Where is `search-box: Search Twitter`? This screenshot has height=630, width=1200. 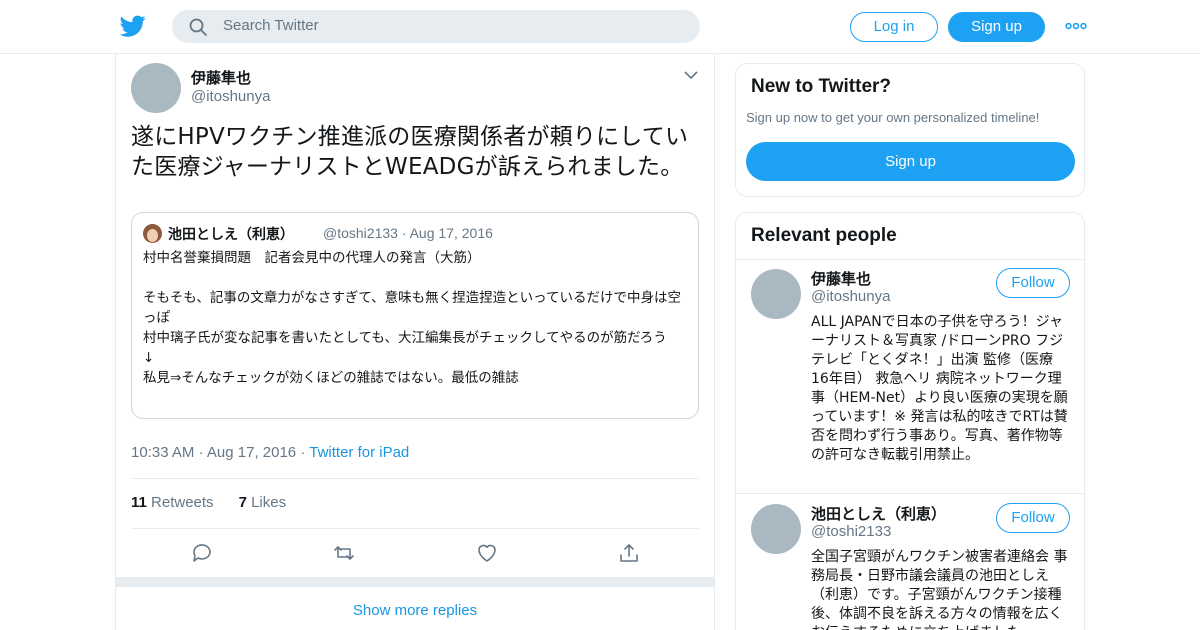 search-box: Search Twitter is located at coordinates (436, 26).